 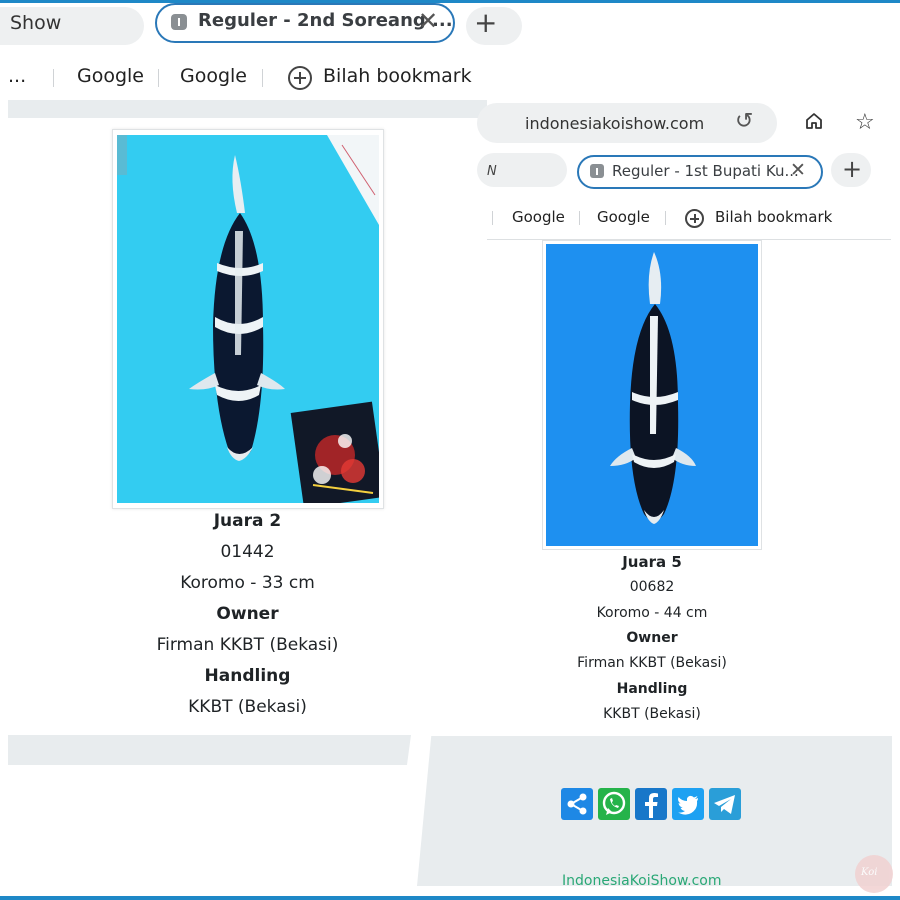 I want to click on facebook-share-button, so click(x=651, y=804).